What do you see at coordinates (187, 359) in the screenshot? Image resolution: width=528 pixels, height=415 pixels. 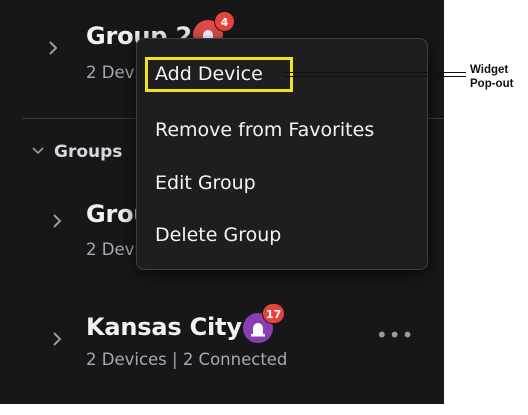 I see `group-subtitle-kansas-city: 2 Devices | 2 Connected` at bounding box center [187, 359].